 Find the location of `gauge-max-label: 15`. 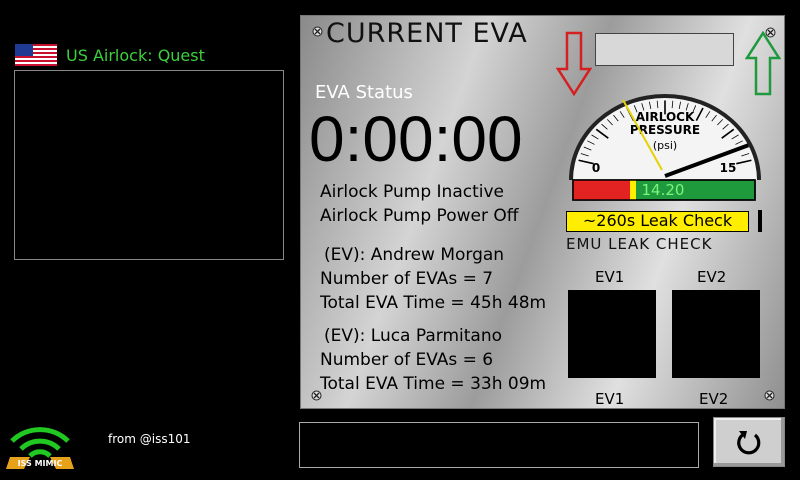

gauge-max-label: 15 is located at coordinates (728, 168).